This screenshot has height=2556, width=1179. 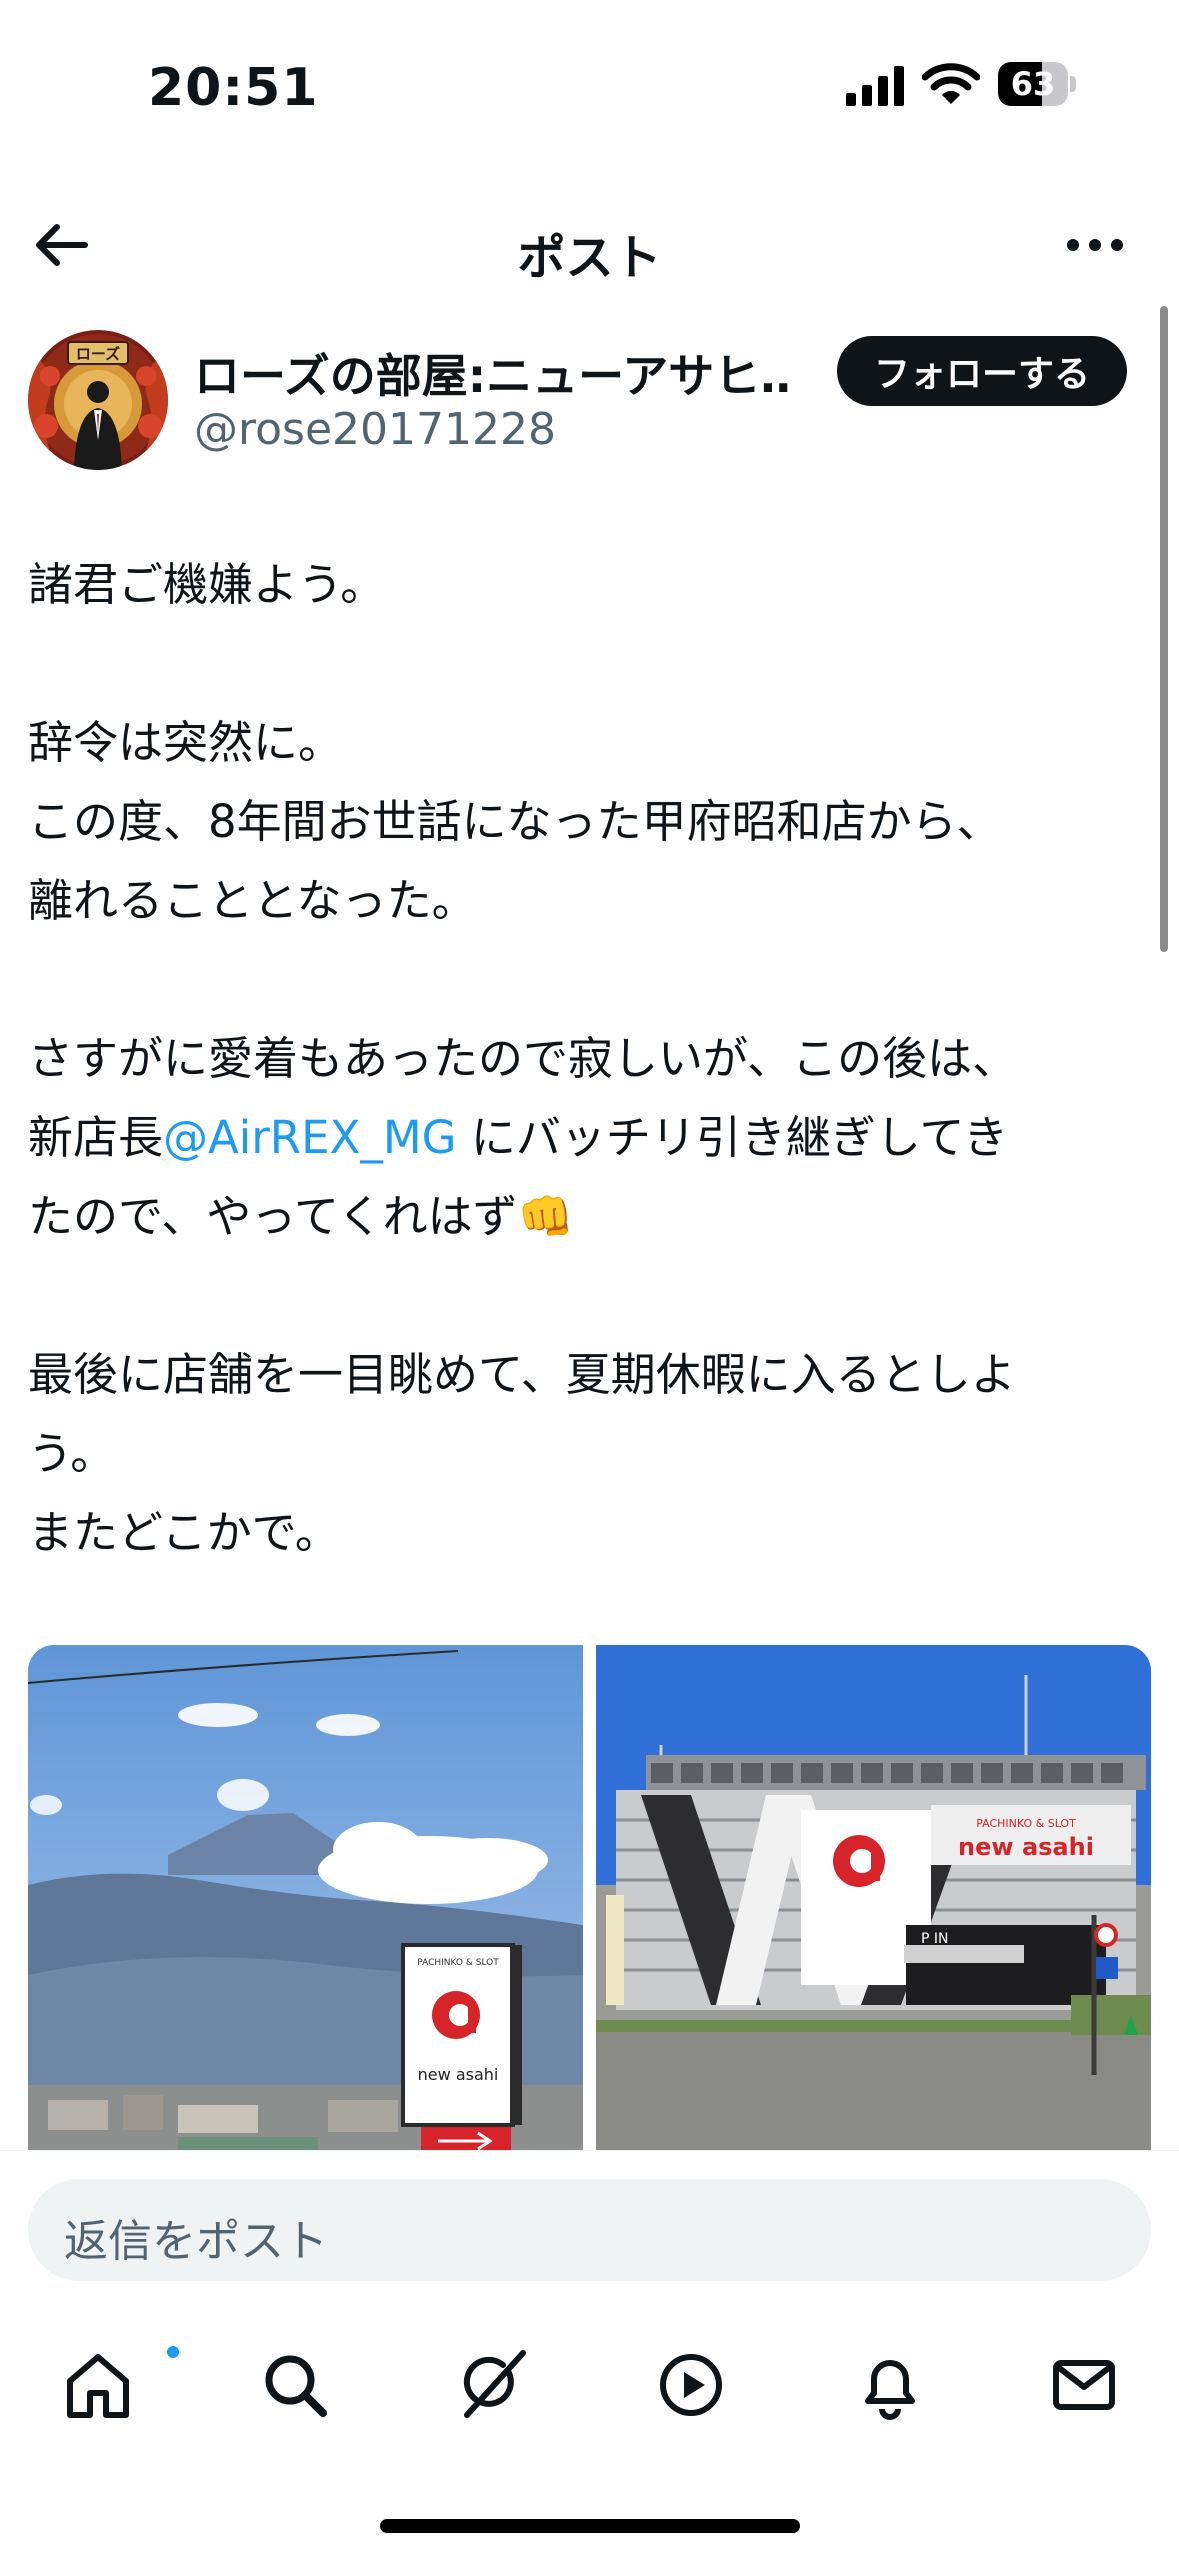 I want to click on parking-sign-text: P IN, so click(x=935, y=1939).